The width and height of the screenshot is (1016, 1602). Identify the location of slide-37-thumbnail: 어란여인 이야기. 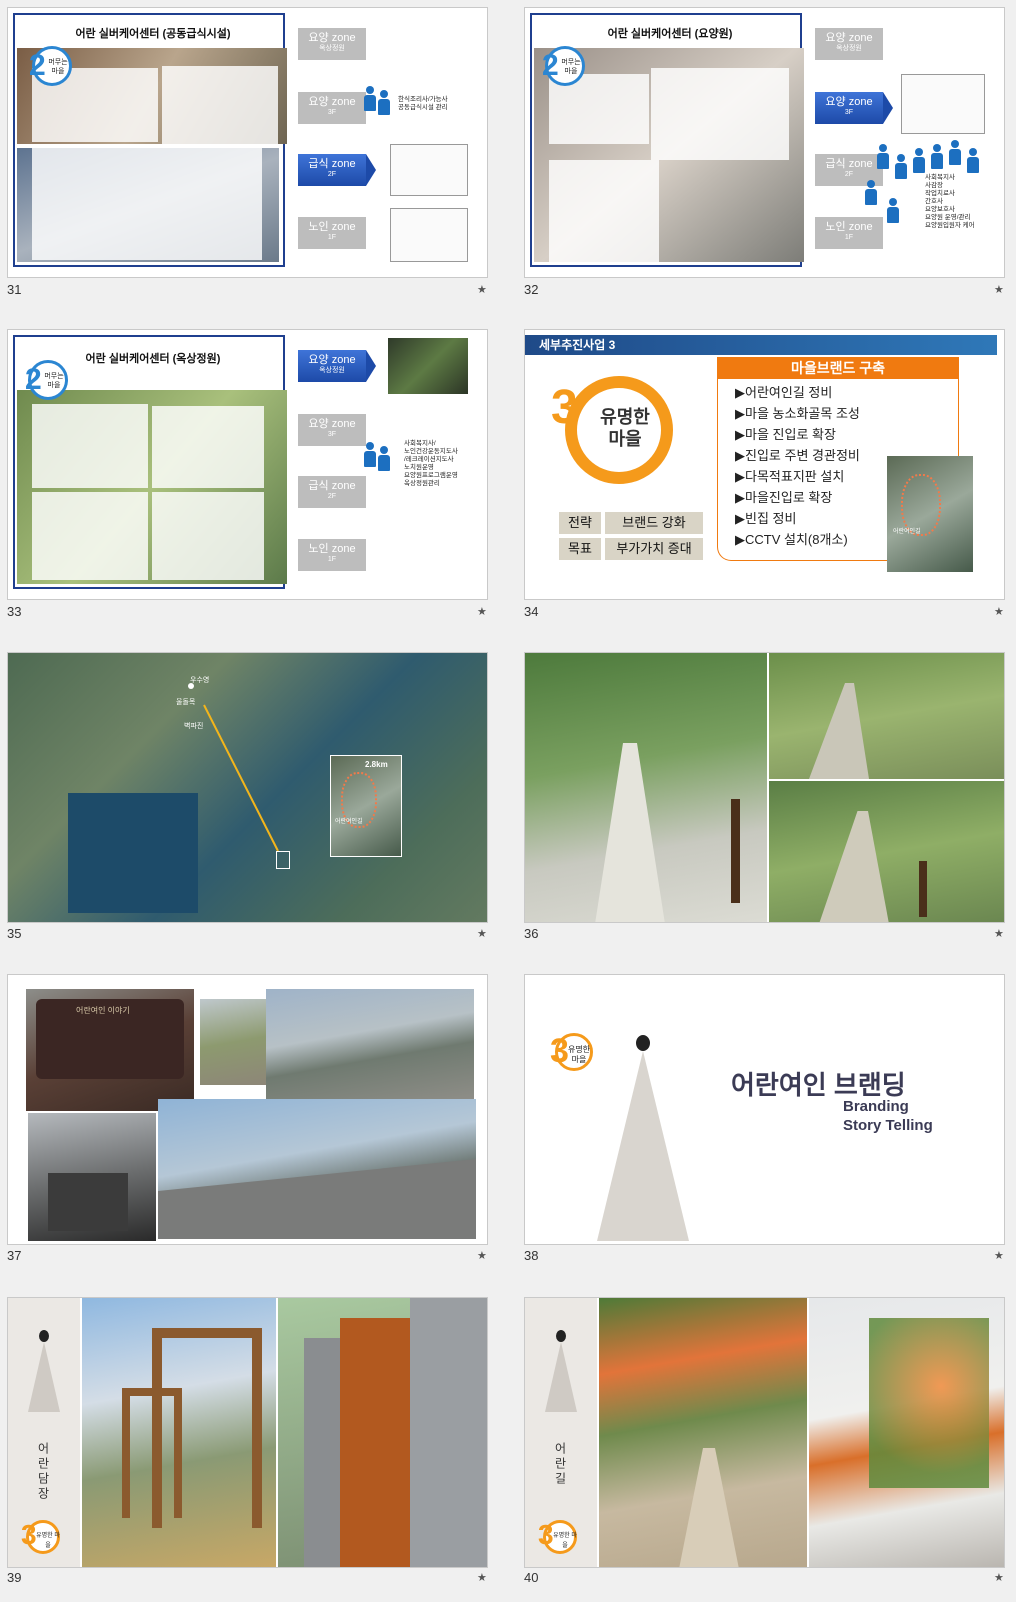
(247, 1109).